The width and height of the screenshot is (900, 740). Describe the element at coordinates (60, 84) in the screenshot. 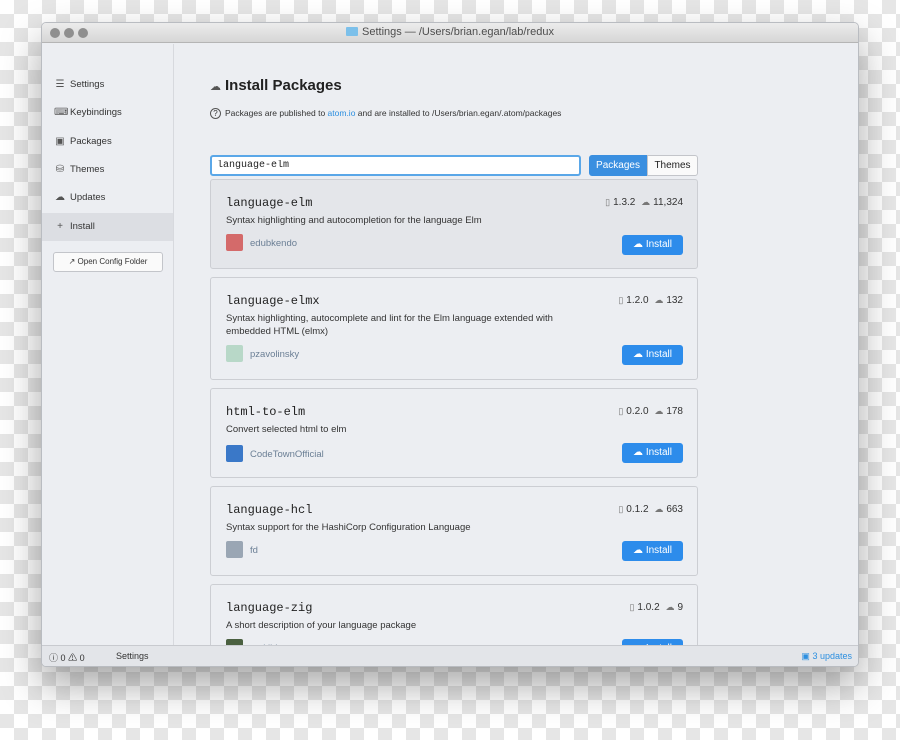

I see `sliders-icon: ☰` at that location.